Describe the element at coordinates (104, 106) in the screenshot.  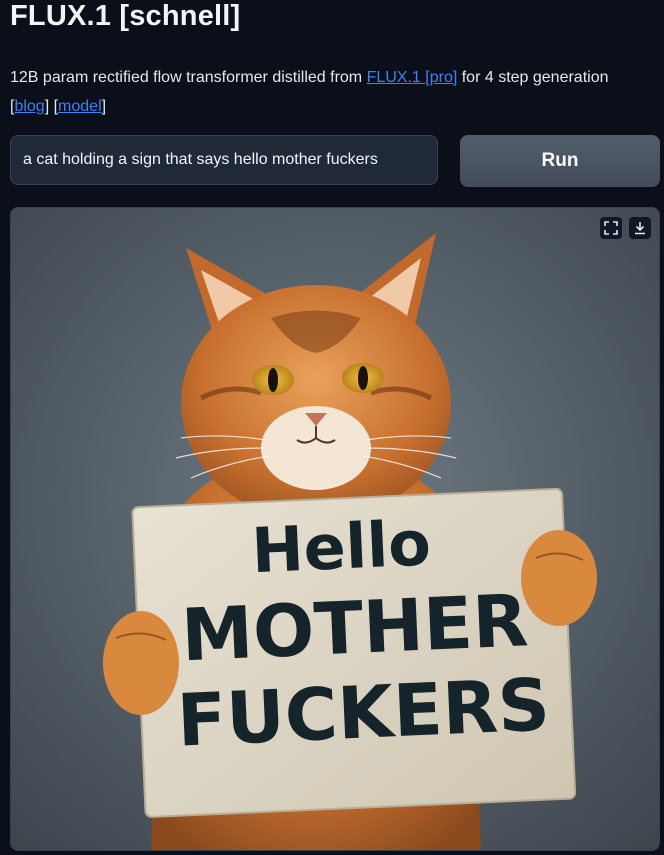
I see `bracket: ]` at that location.